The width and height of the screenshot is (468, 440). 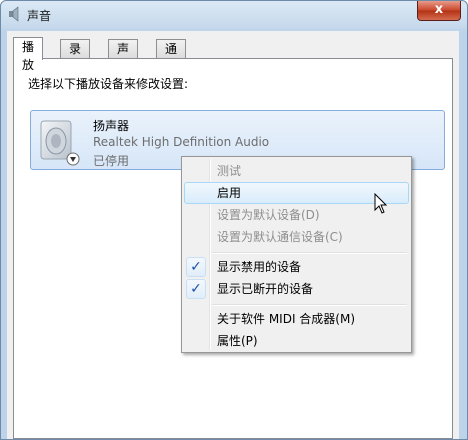 I want to click on menu-item-label: 测试, so click(x=229, y=171).